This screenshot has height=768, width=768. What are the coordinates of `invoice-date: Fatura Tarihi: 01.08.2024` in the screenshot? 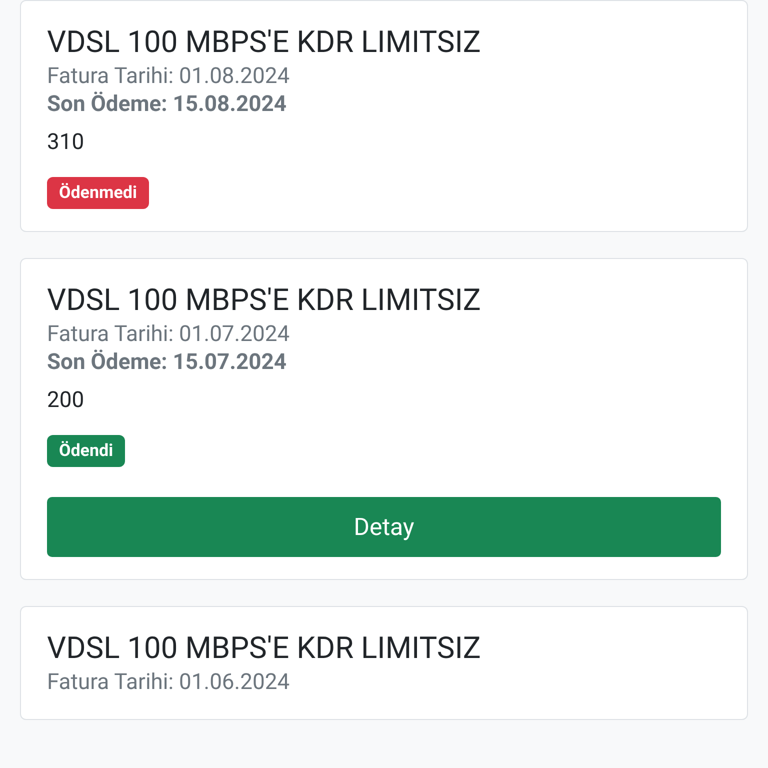 It's located at (168, 77).